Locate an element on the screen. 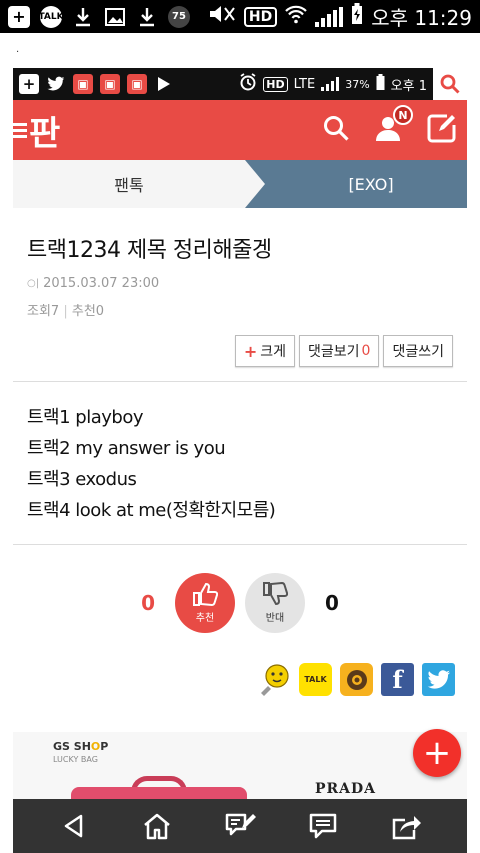 The image size is (480, 853). body-line: 트랙1 playboy is located at coordinates (85, 417).